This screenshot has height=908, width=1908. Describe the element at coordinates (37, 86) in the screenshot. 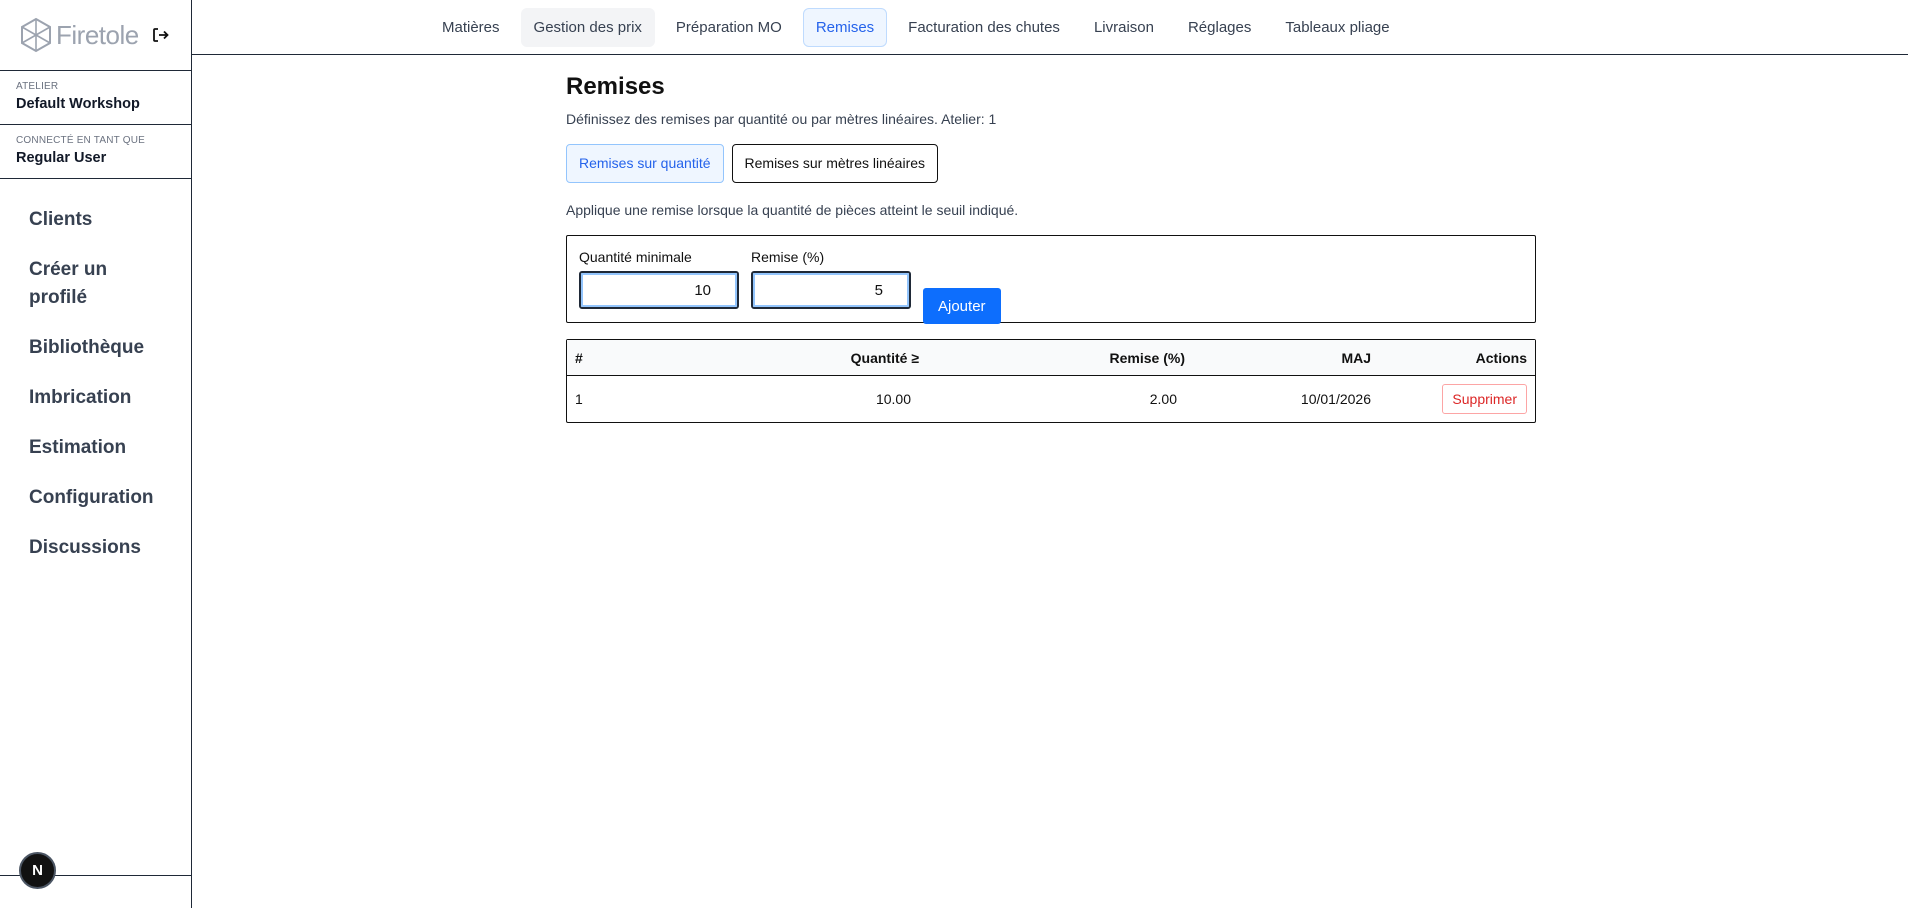

I see `workshop-label: ATELIER` at that location.